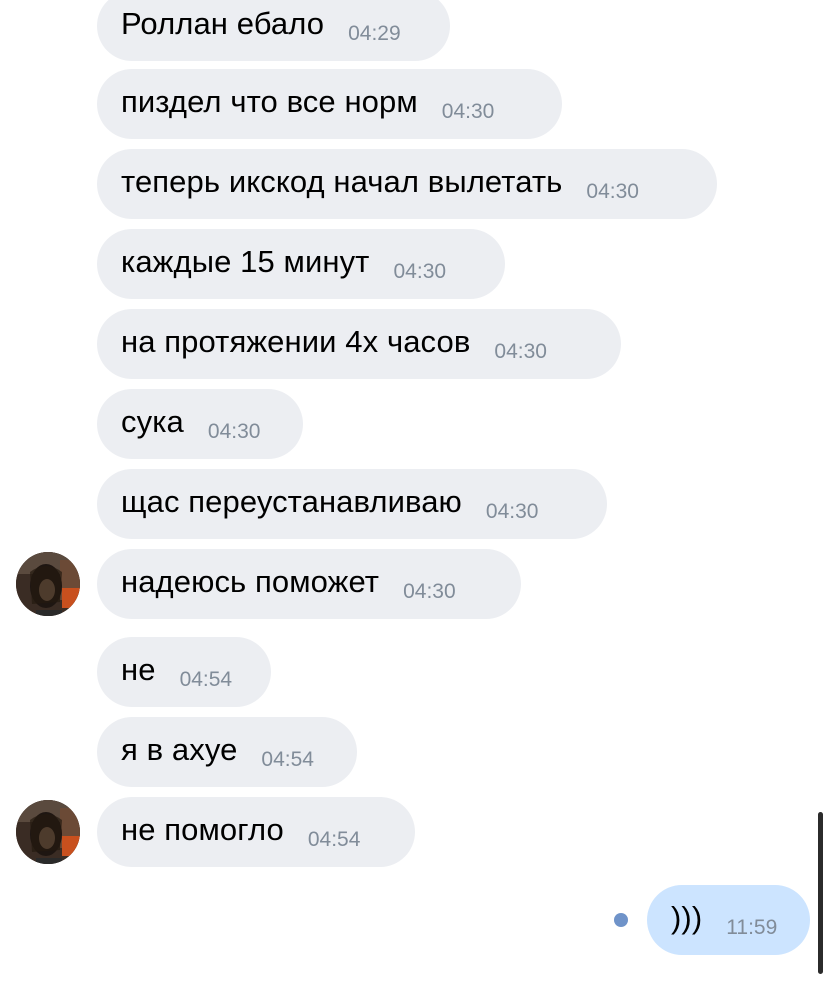 The height and width of the screenshot is (986, 828). I want to click on message-bubble: щас переустанавливаю 04:30, so click(352, 504).